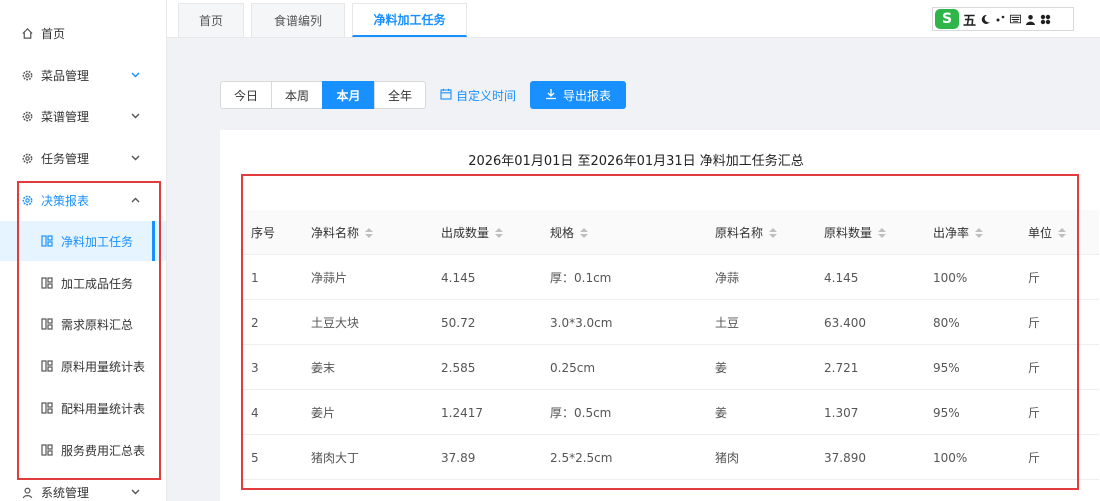 The width and height of the screenshot is (1100, 501). What do you see at coordinates (83, 75) in the screenshot?
I see `sidebar-item-dish-management: 菜品管理` at bounding box center [83, 75].